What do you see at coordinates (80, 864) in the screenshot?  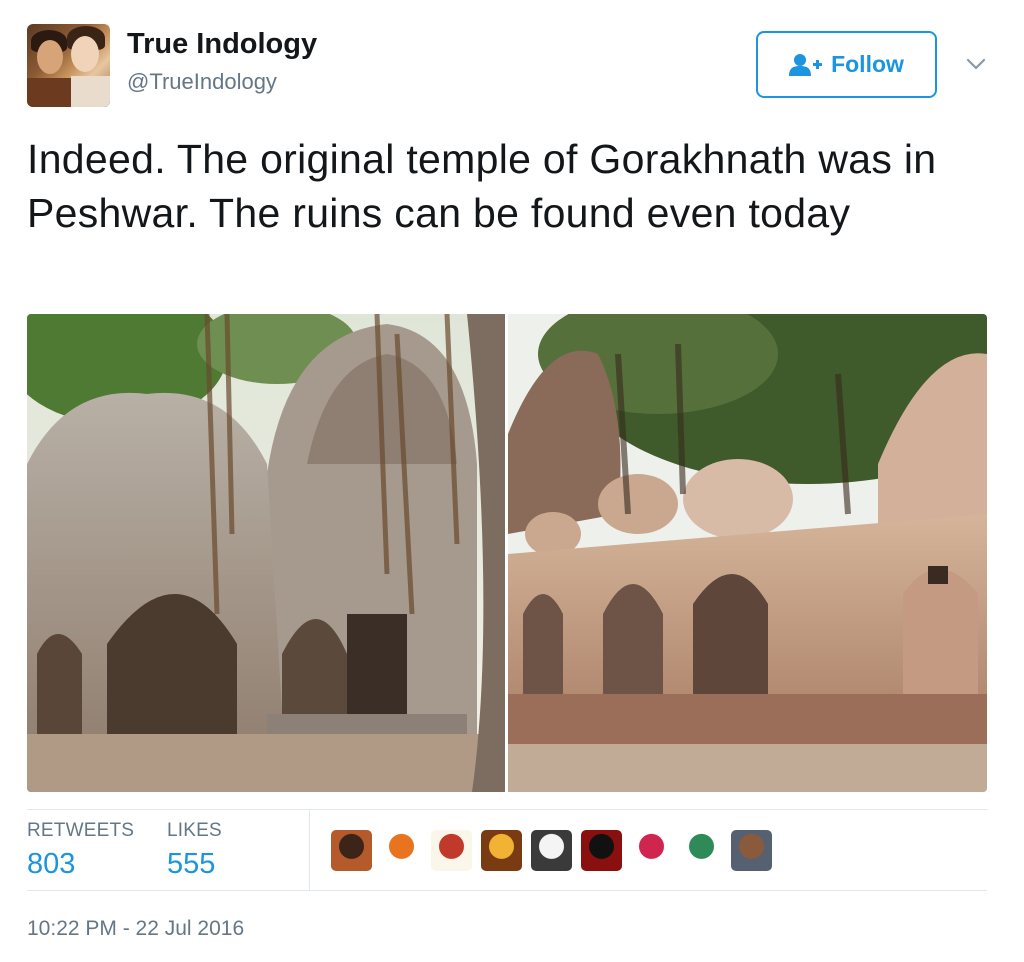 I see `retweets-count: 803` at bounding box center [80, 864].